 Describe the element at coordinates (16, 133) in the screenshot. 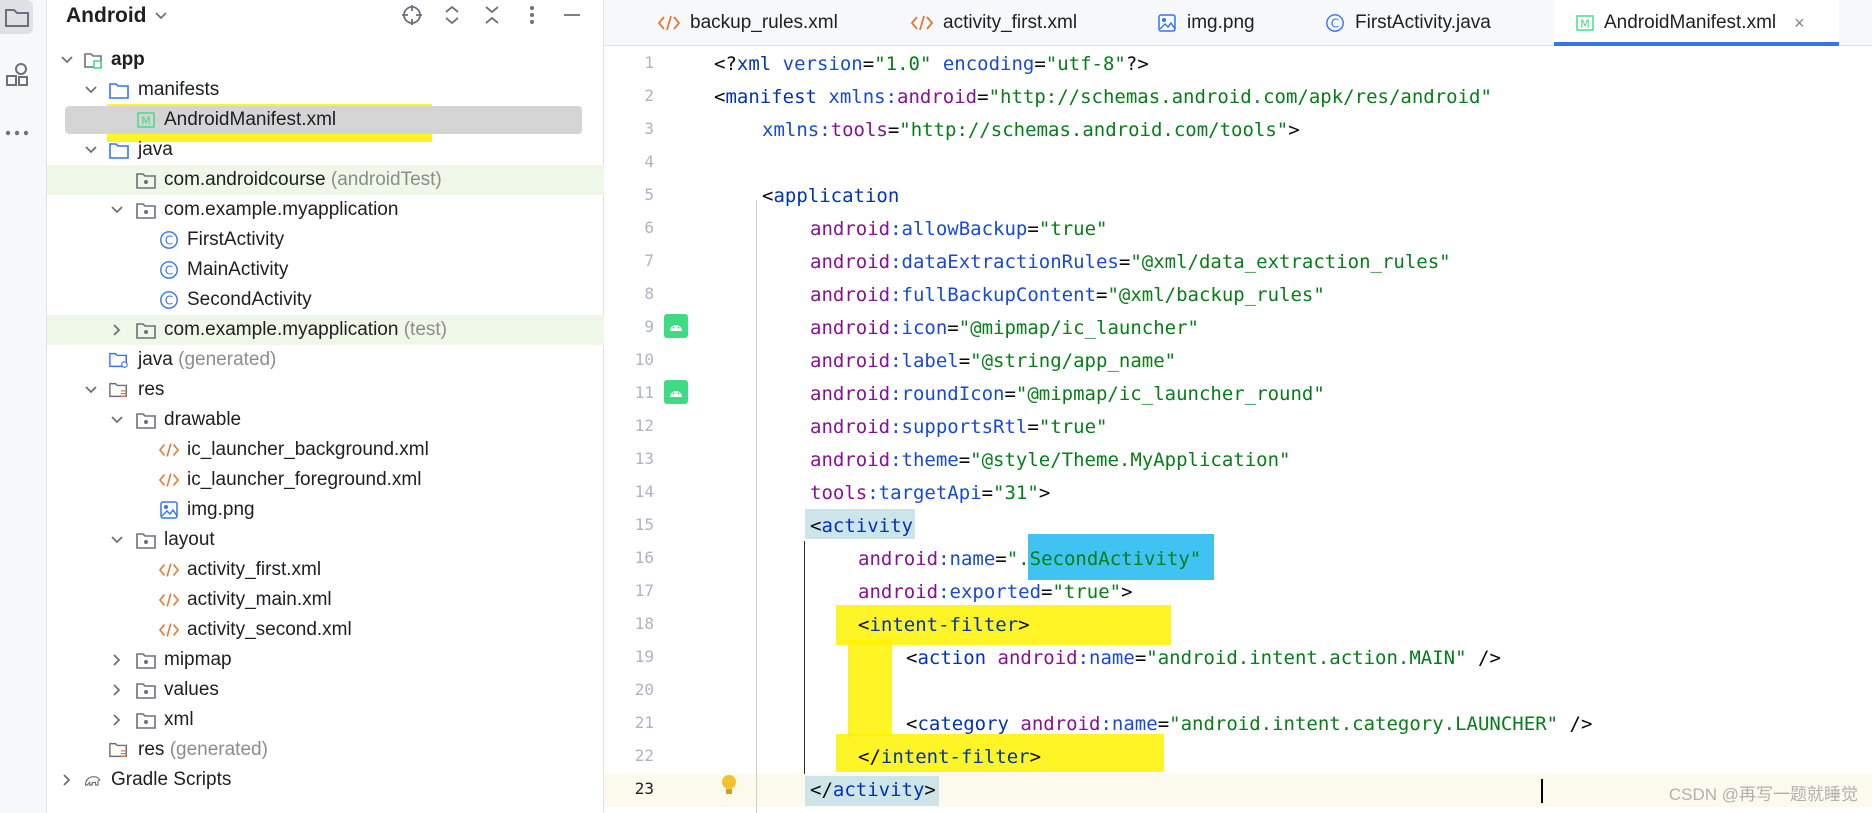

I see `more-tools-button` at that location.